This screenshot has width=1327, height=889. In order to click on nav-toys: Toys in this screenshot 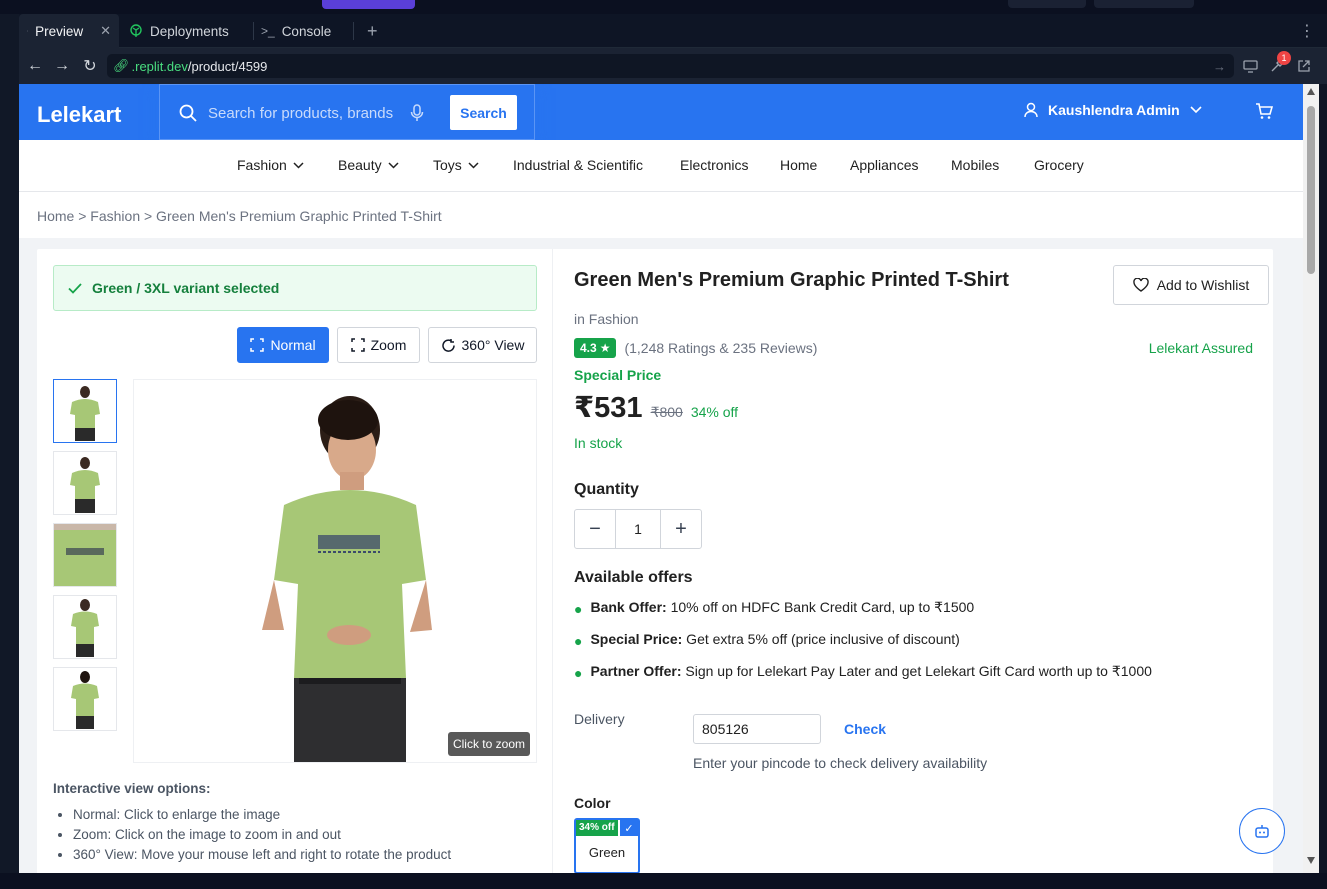, I will do `click(456, 165)`.